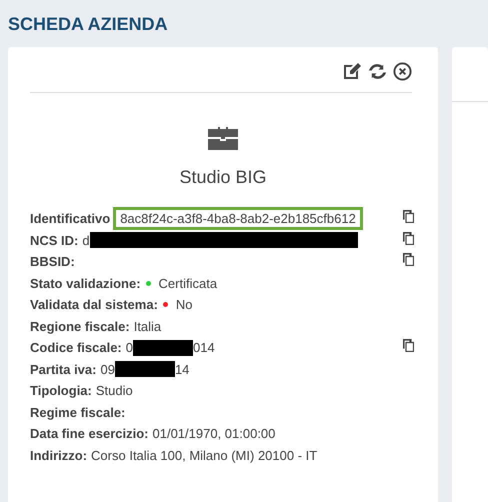 The width and height of the screenshot is (488, 502). Describe the element at coordinates (61, 390) in the screenshot. I see `field-label: Tipologia:` at that location.